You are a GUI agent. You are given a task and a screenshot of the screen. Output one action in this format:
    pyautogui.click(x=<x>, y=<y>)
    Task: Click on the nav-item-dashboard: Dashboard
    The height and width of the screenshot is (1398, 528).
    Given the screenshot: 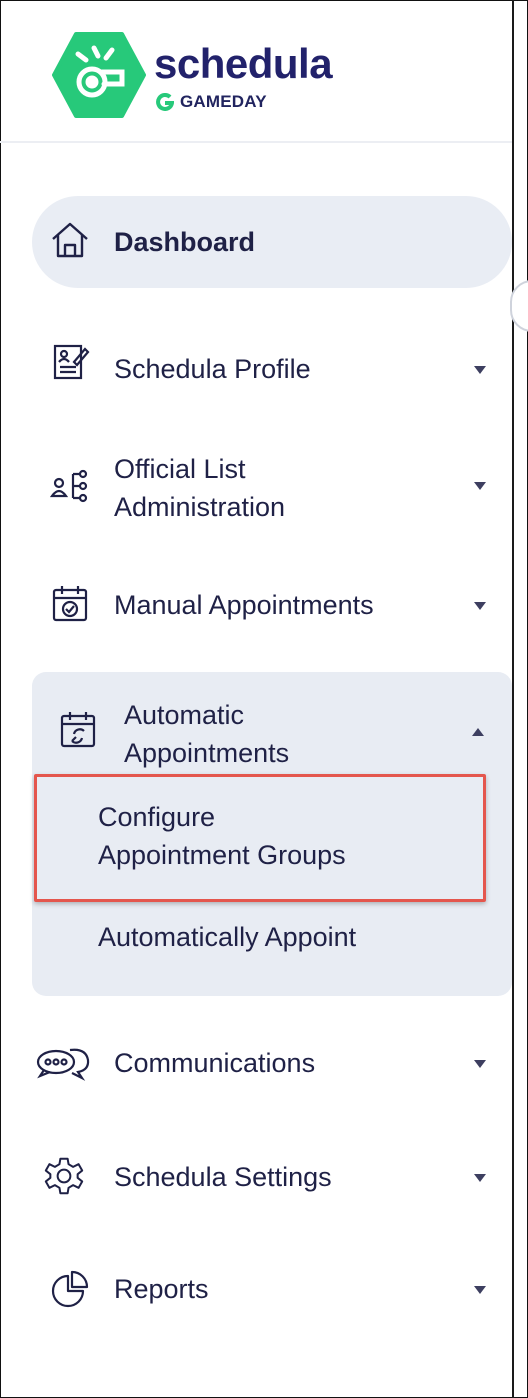 What is the action you would take?
    pyautogui.click(x=272, y=242)
    